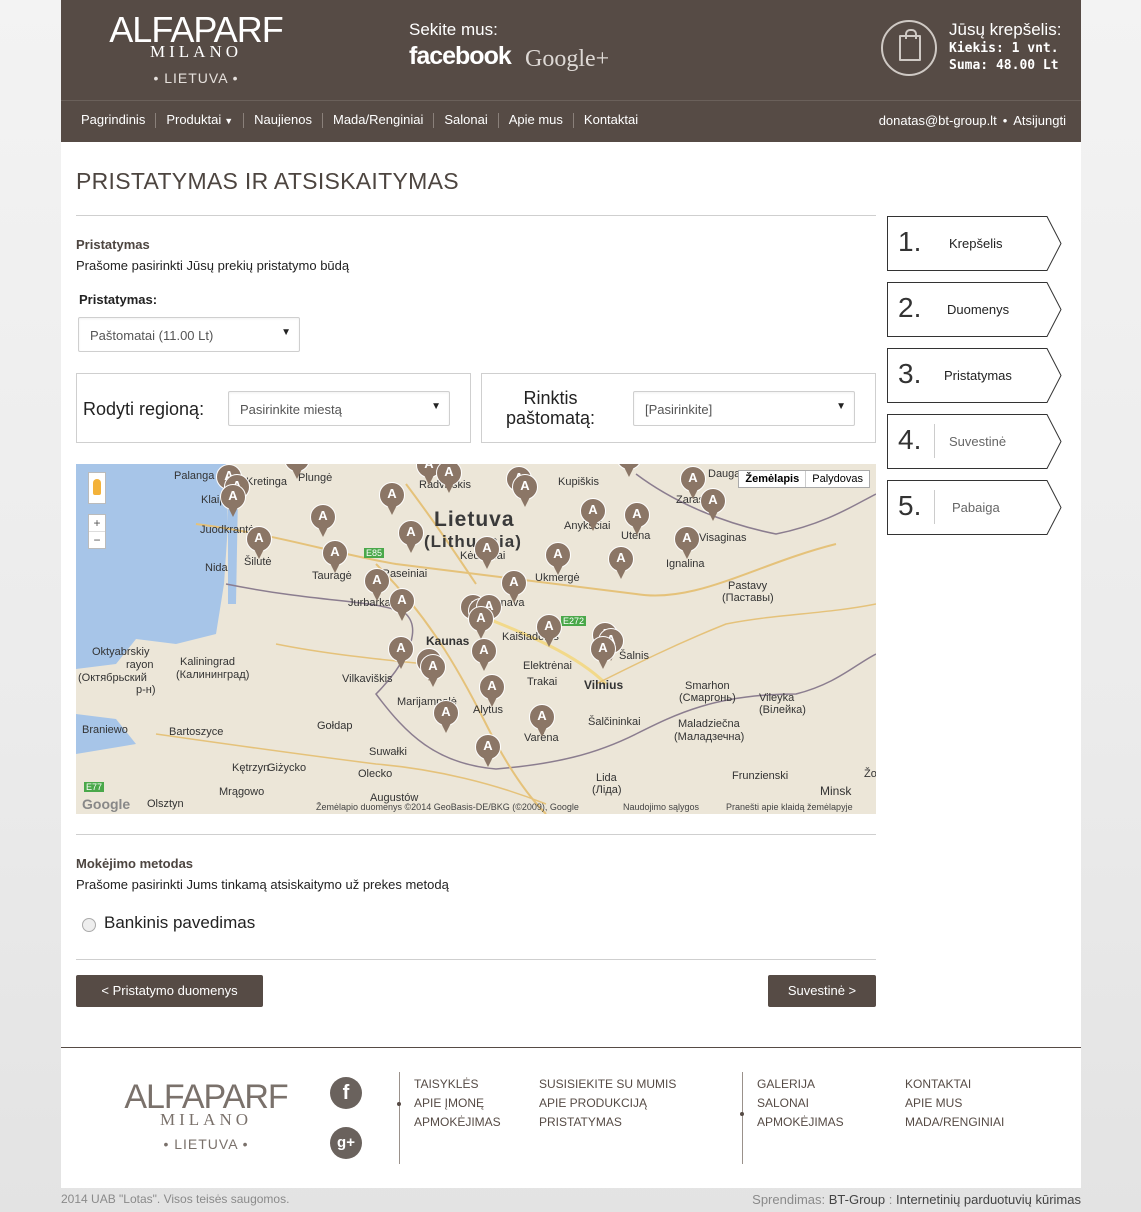 The height and width of the screenshot is (1212, 1141). Describe the element at coordinates (988, 1199) in the screenshot. I see `credit-text-link: Internetinių parduotuvių kūrimas` at that location.